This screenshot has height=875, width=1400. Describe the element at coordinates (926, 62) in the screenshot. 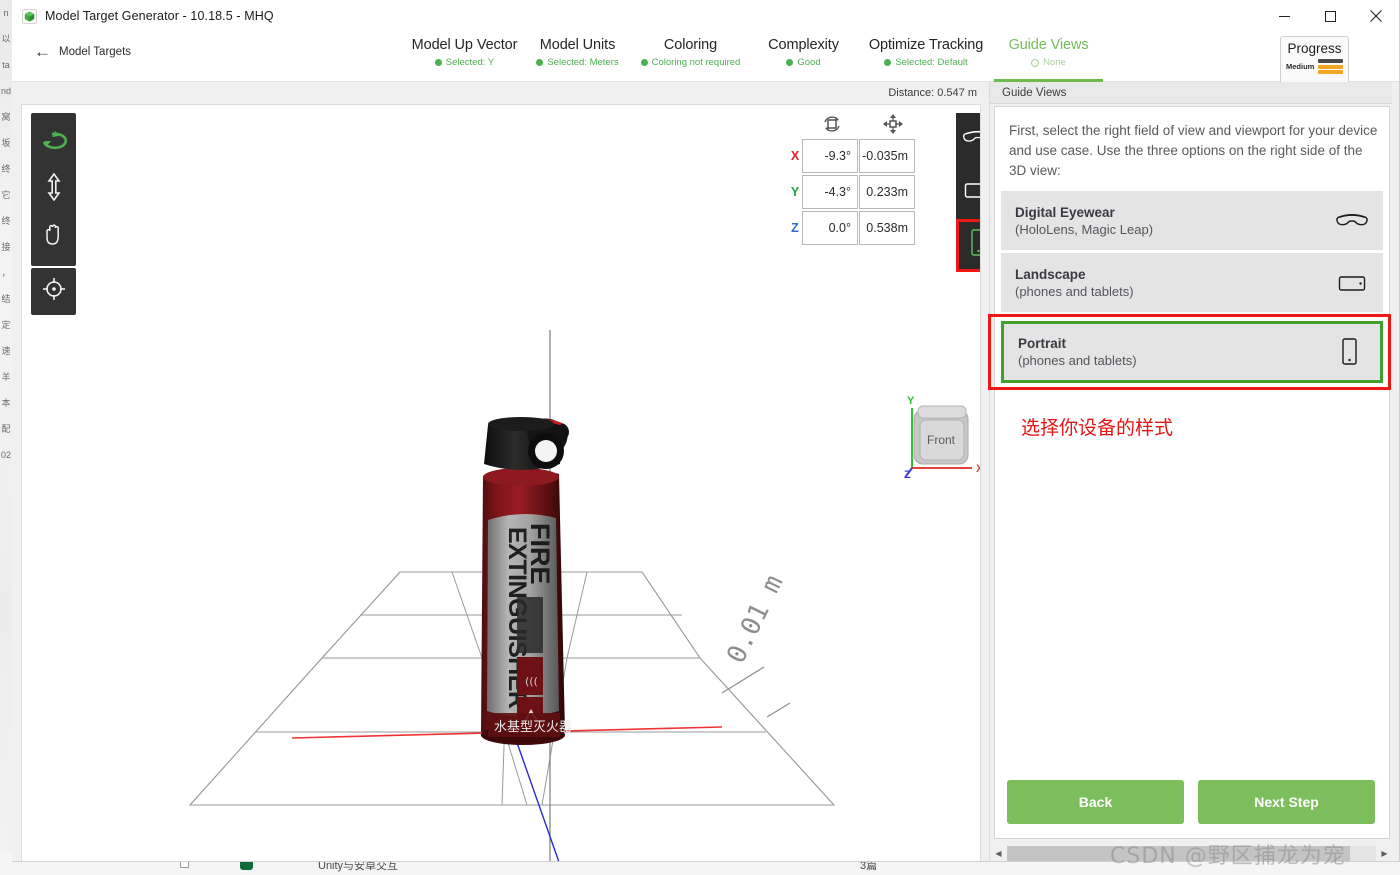

I see `tab-status: Selected: Default` at that location.